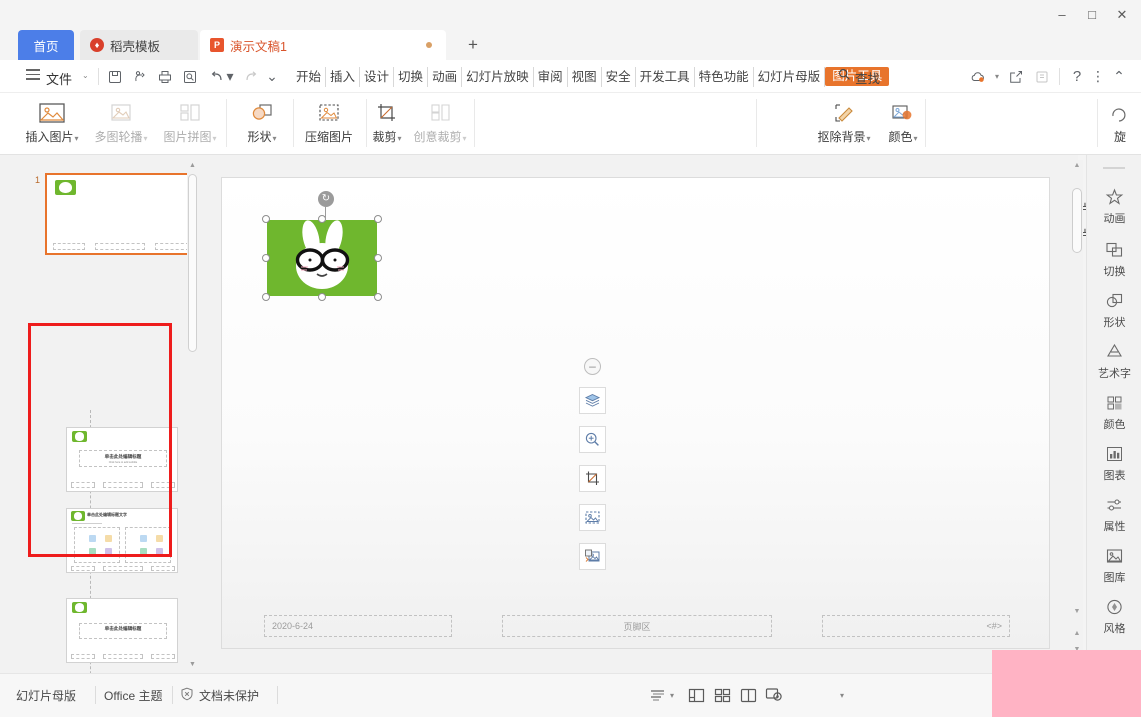  What do you see at coordinates (190, 123) in the screenshot?
I see `picture-collage-button: 图片拼图▾` at bounding box center [190, 123].